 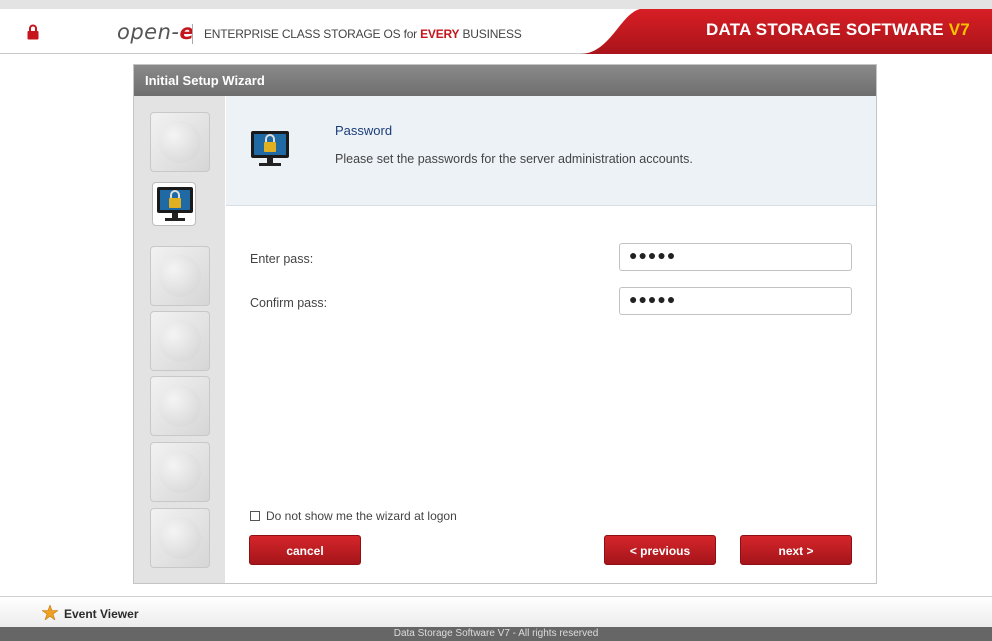 I want to click on previous-button: < previous, so click(x=660, y=550).